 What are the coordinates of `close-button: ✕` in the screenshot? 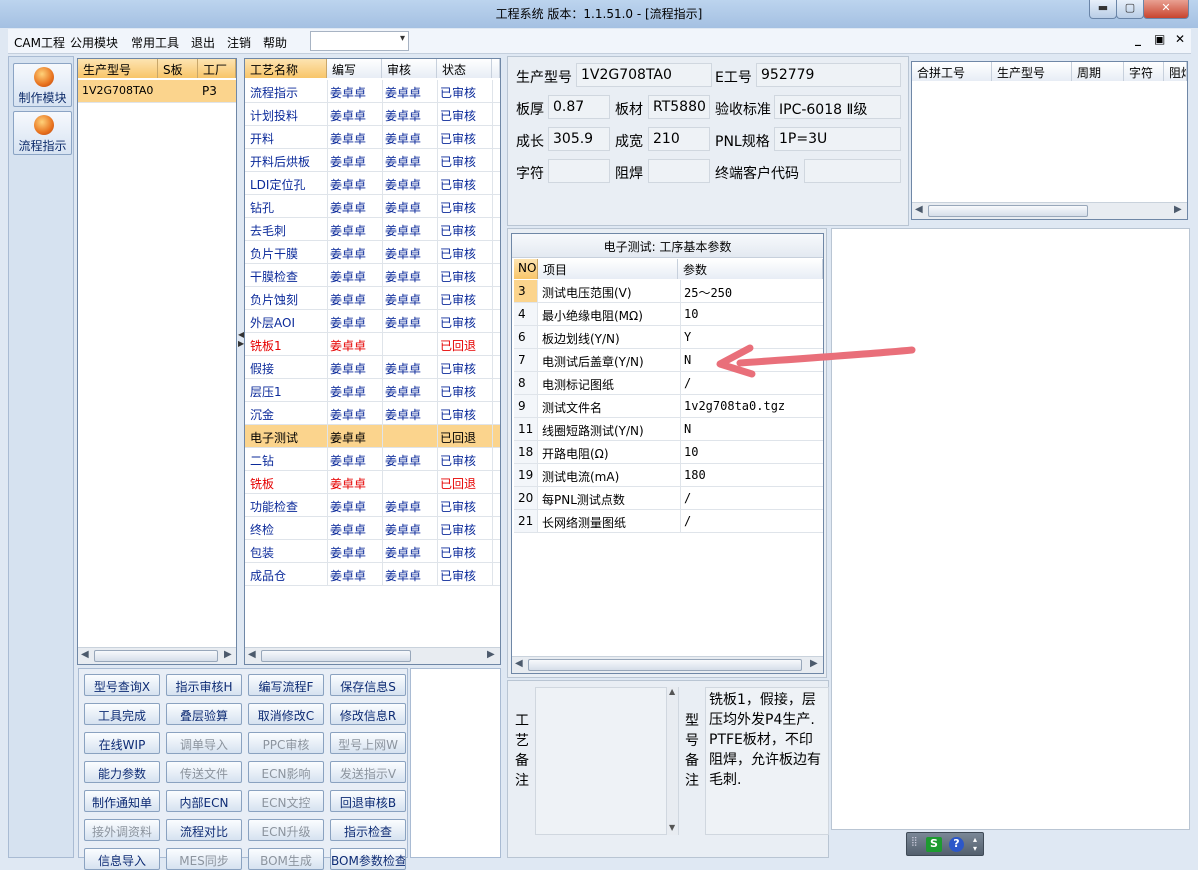 It's located at (1166, 9).